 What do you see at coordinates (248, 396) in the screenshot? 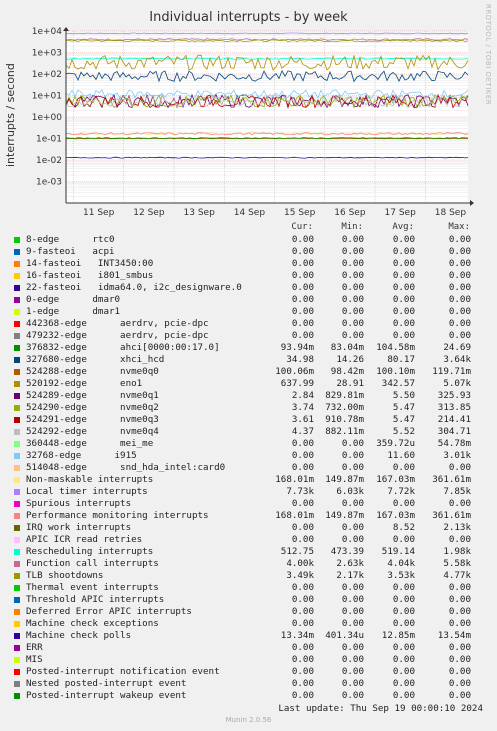
I see `legend-row: 524289-edge nvme0q1 2.84 829.81m 5.50 325.93` at bounding box center [248, 396].